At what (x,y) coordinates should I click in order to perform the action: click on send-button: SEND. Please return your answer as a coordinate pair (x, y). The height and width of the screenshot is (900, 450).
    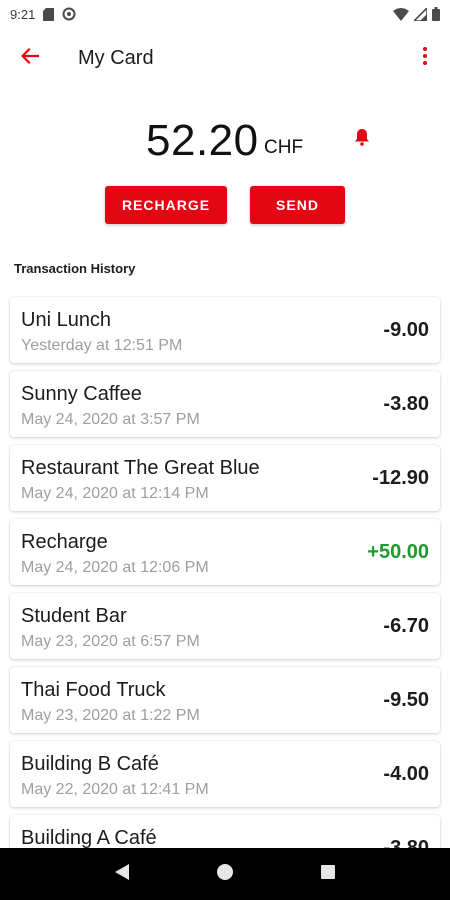
    Looking at the image, I should click on (297, 205).